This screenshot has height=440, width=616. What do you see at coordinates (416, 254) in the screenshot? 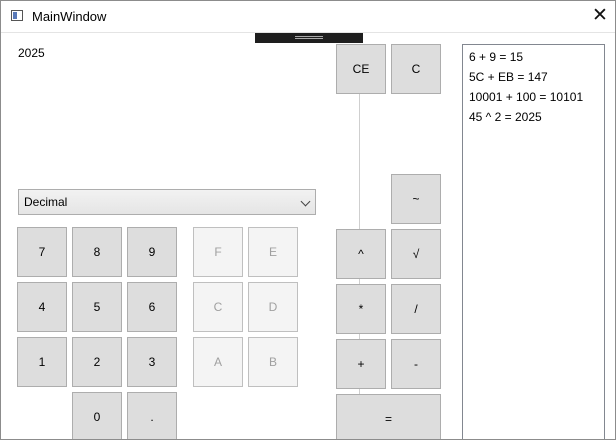
I see `sqrt-button: √` at bounding box center [416, 254].